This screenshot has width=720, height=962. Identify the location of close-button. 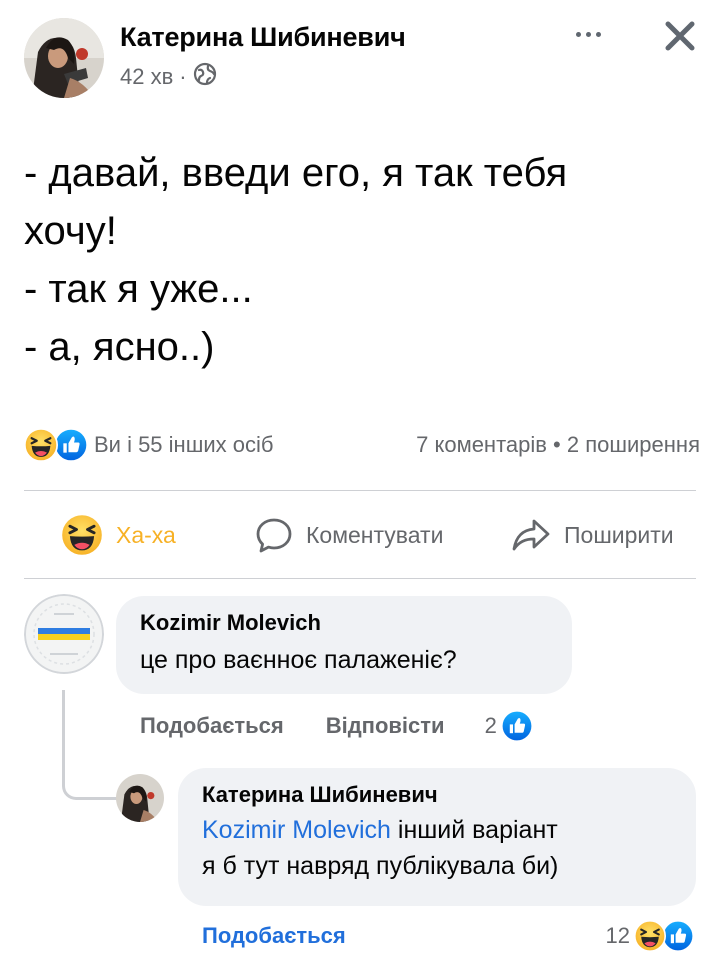
(680, 36).